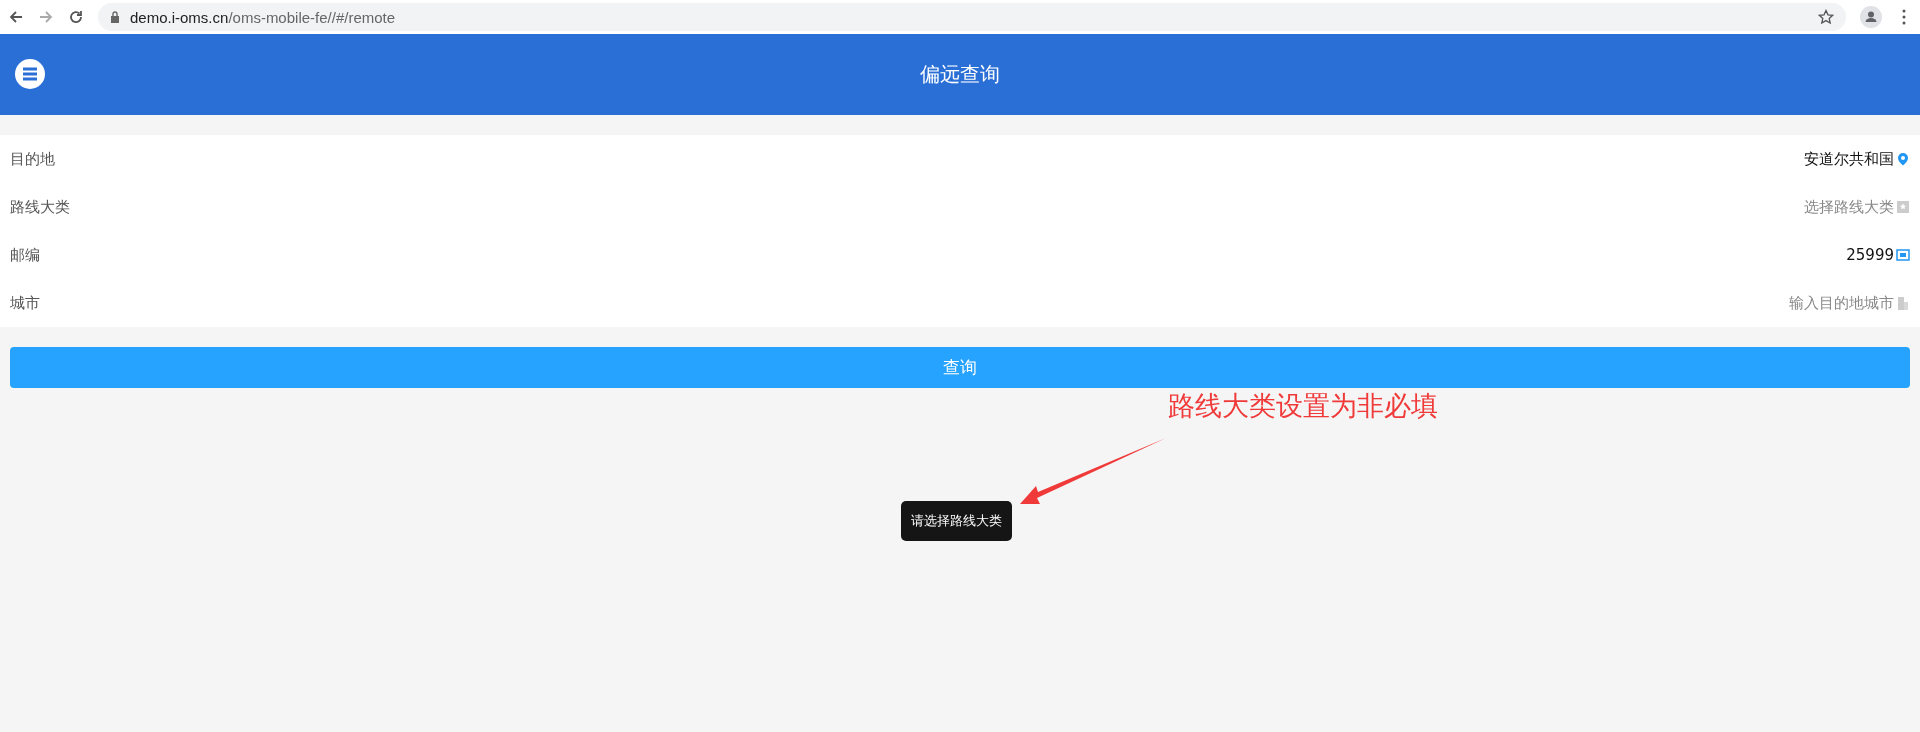  Describe the element at coordinates (115, 17) in the screenshot. I see `lock-icon` at that location.